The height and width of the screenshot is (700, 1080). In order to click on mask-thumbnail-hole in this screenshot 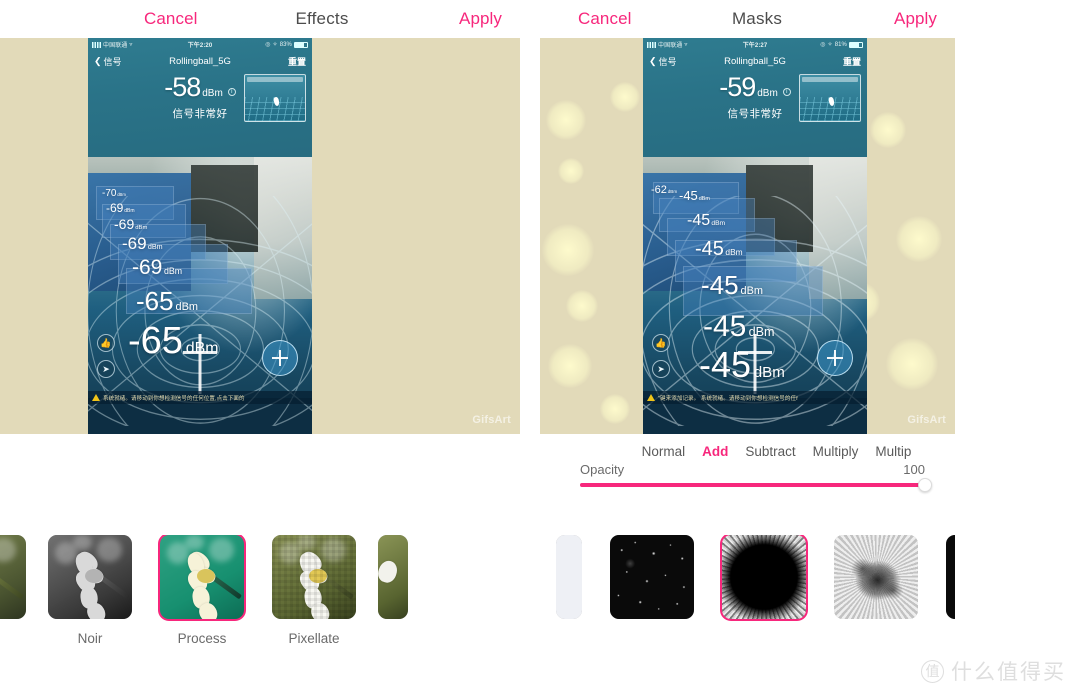, I will do `click(764, 578)`.